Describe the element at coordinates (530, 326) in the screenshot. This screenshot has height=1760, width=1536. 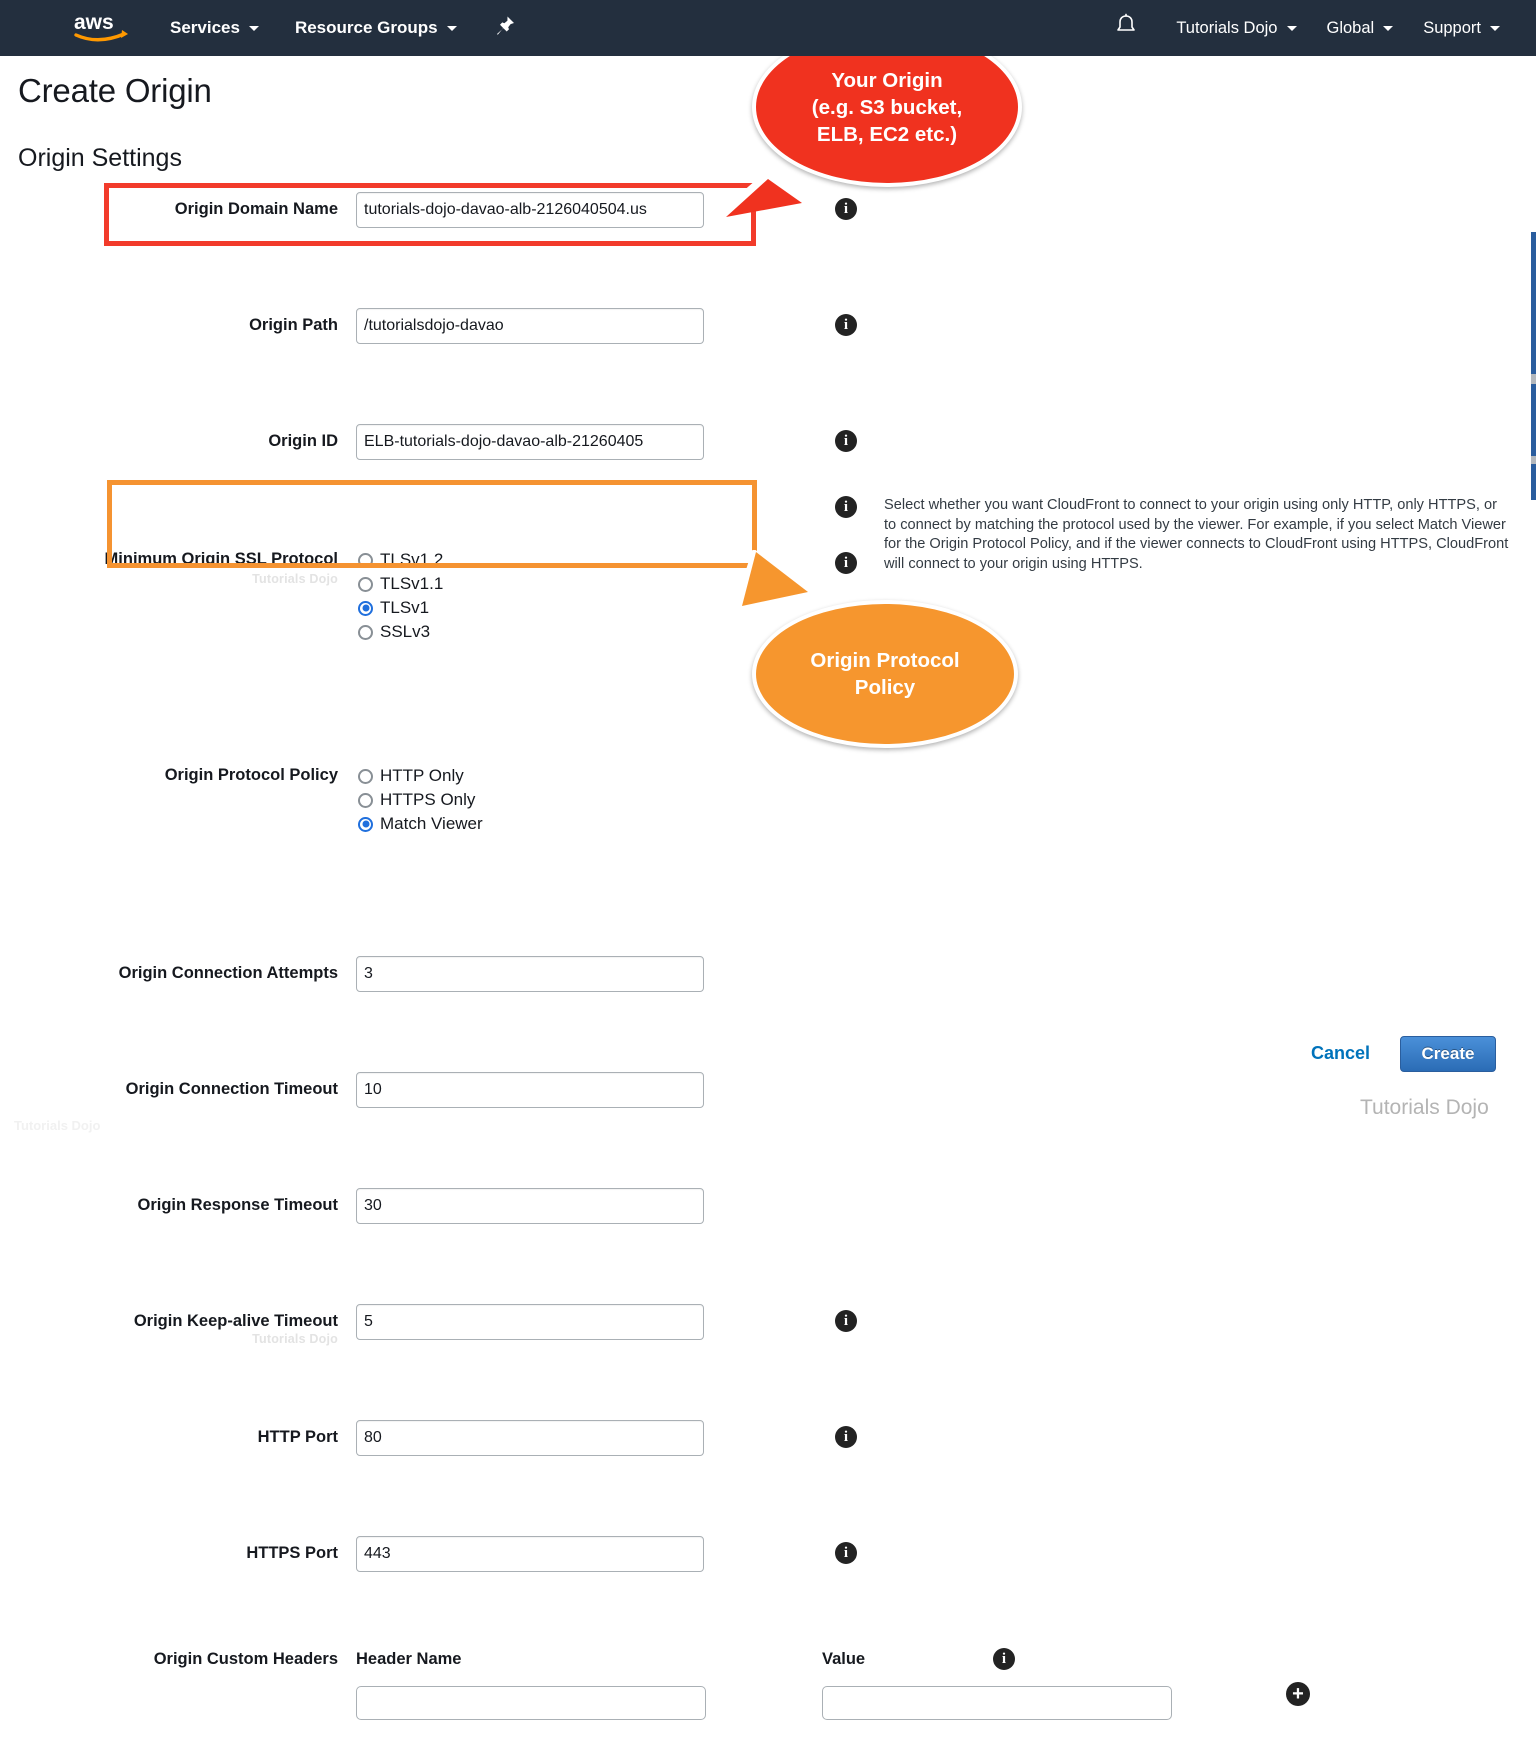
I see `origin-path-input` at that location.